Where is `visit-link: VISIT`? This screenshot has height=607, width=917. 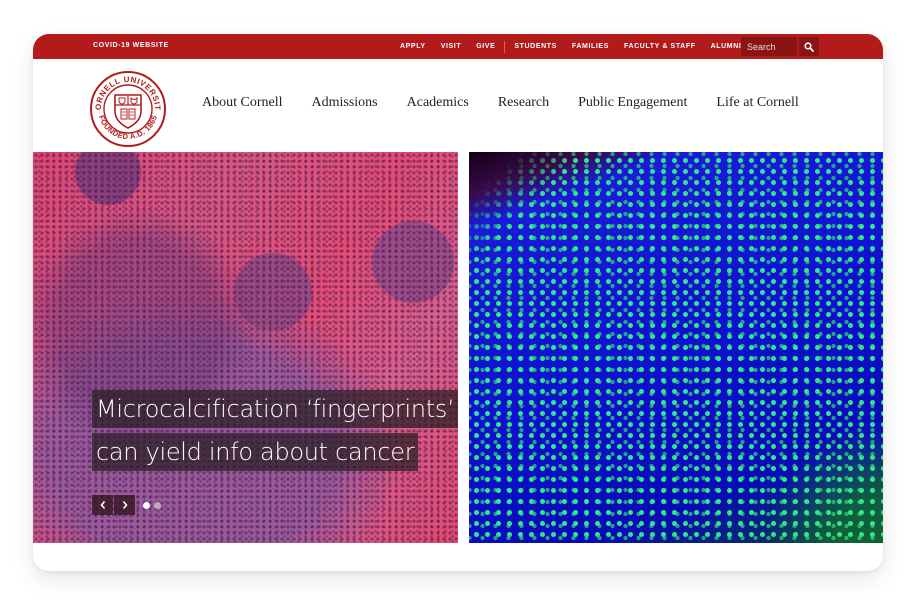
visit-link: VISIT is located at coordinates (451, 46).